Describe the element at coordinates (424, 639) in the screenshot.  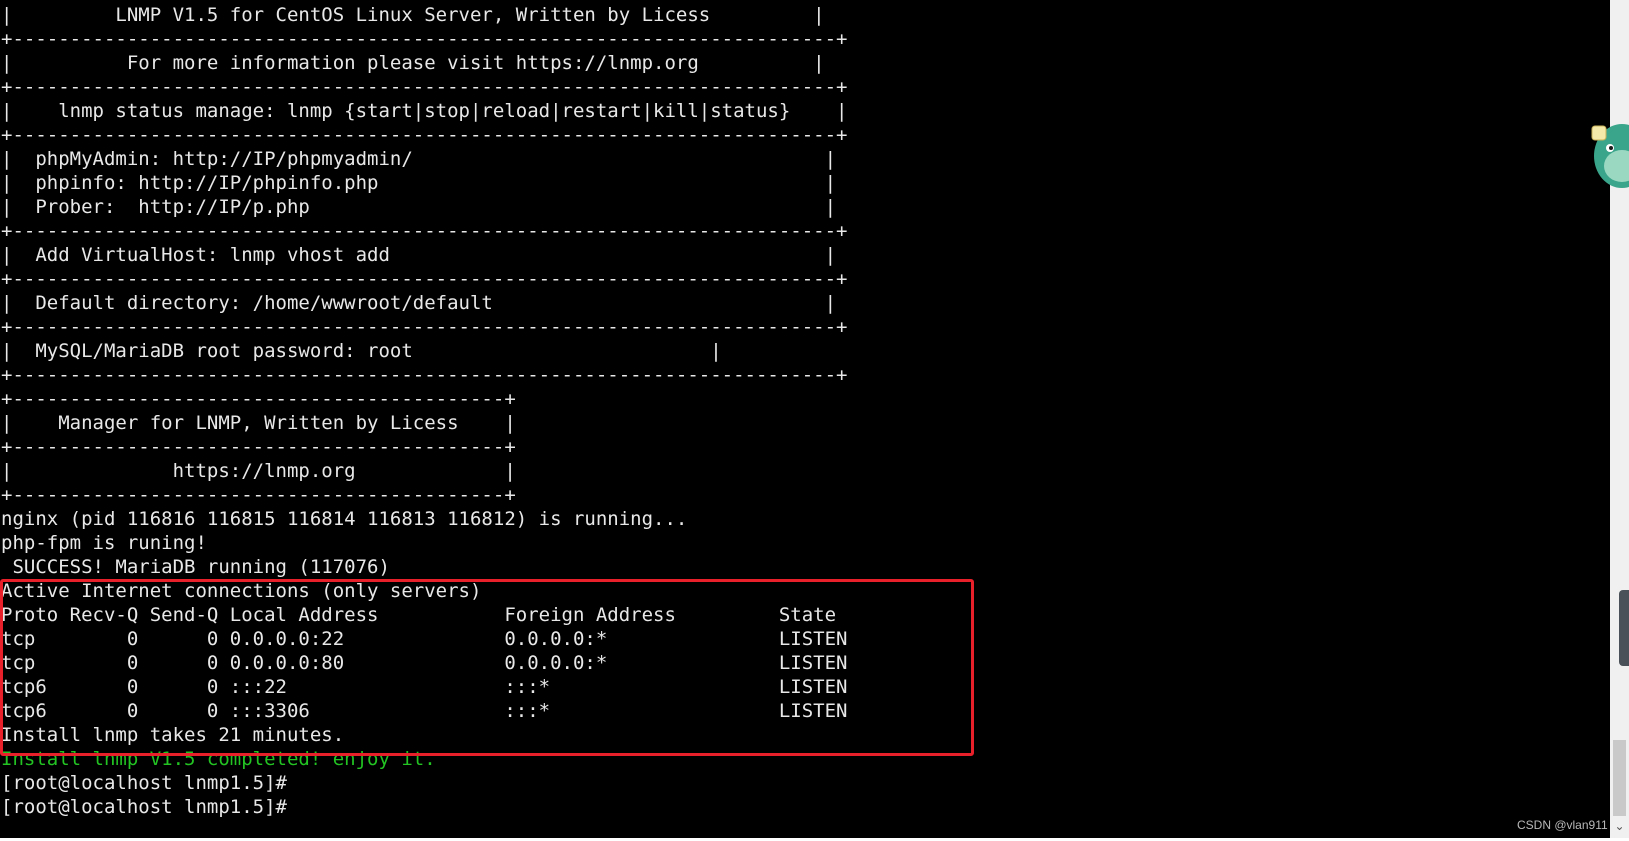
I see `terminal-line: tcp 0 0 0.0.0.0:22 0.0.0.0:* LISTEN` at that location.